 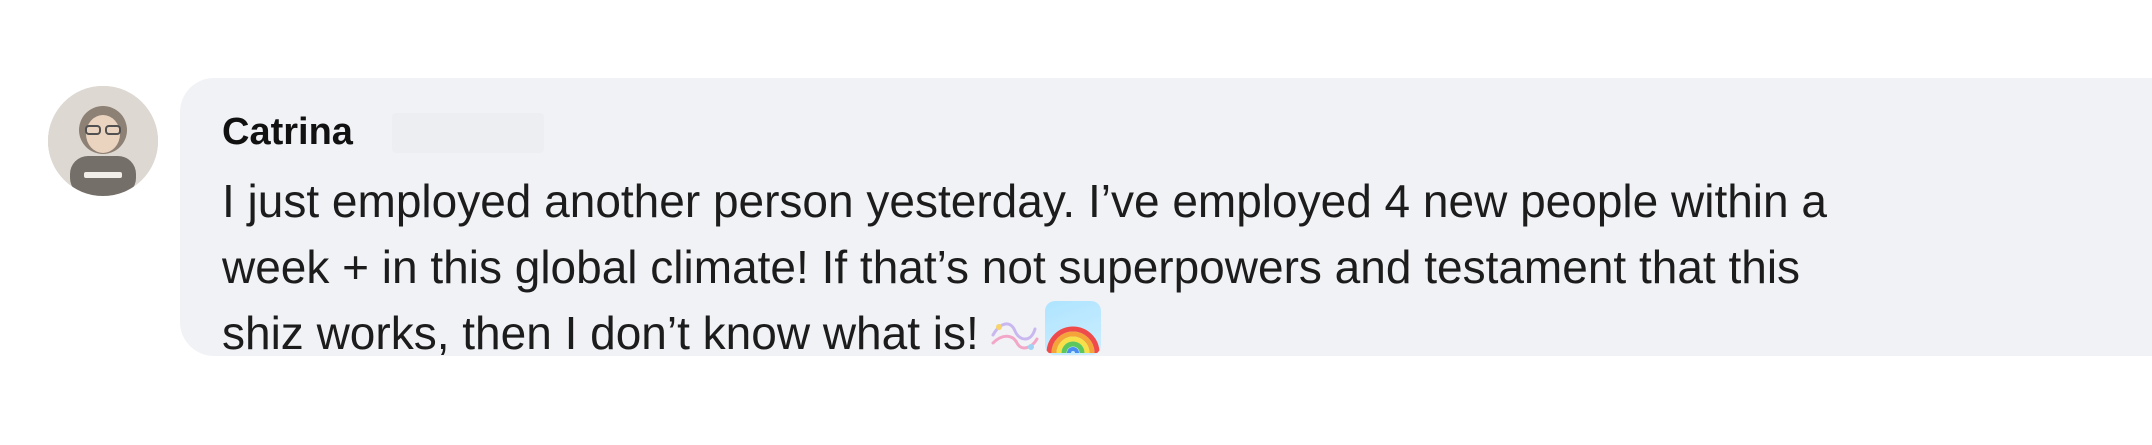 What do you see at coordinates (600, 333) in the screenshot?
I see `comment-line-3: shiz works, then I don’t know what is!` at bounding box center [600, 333].